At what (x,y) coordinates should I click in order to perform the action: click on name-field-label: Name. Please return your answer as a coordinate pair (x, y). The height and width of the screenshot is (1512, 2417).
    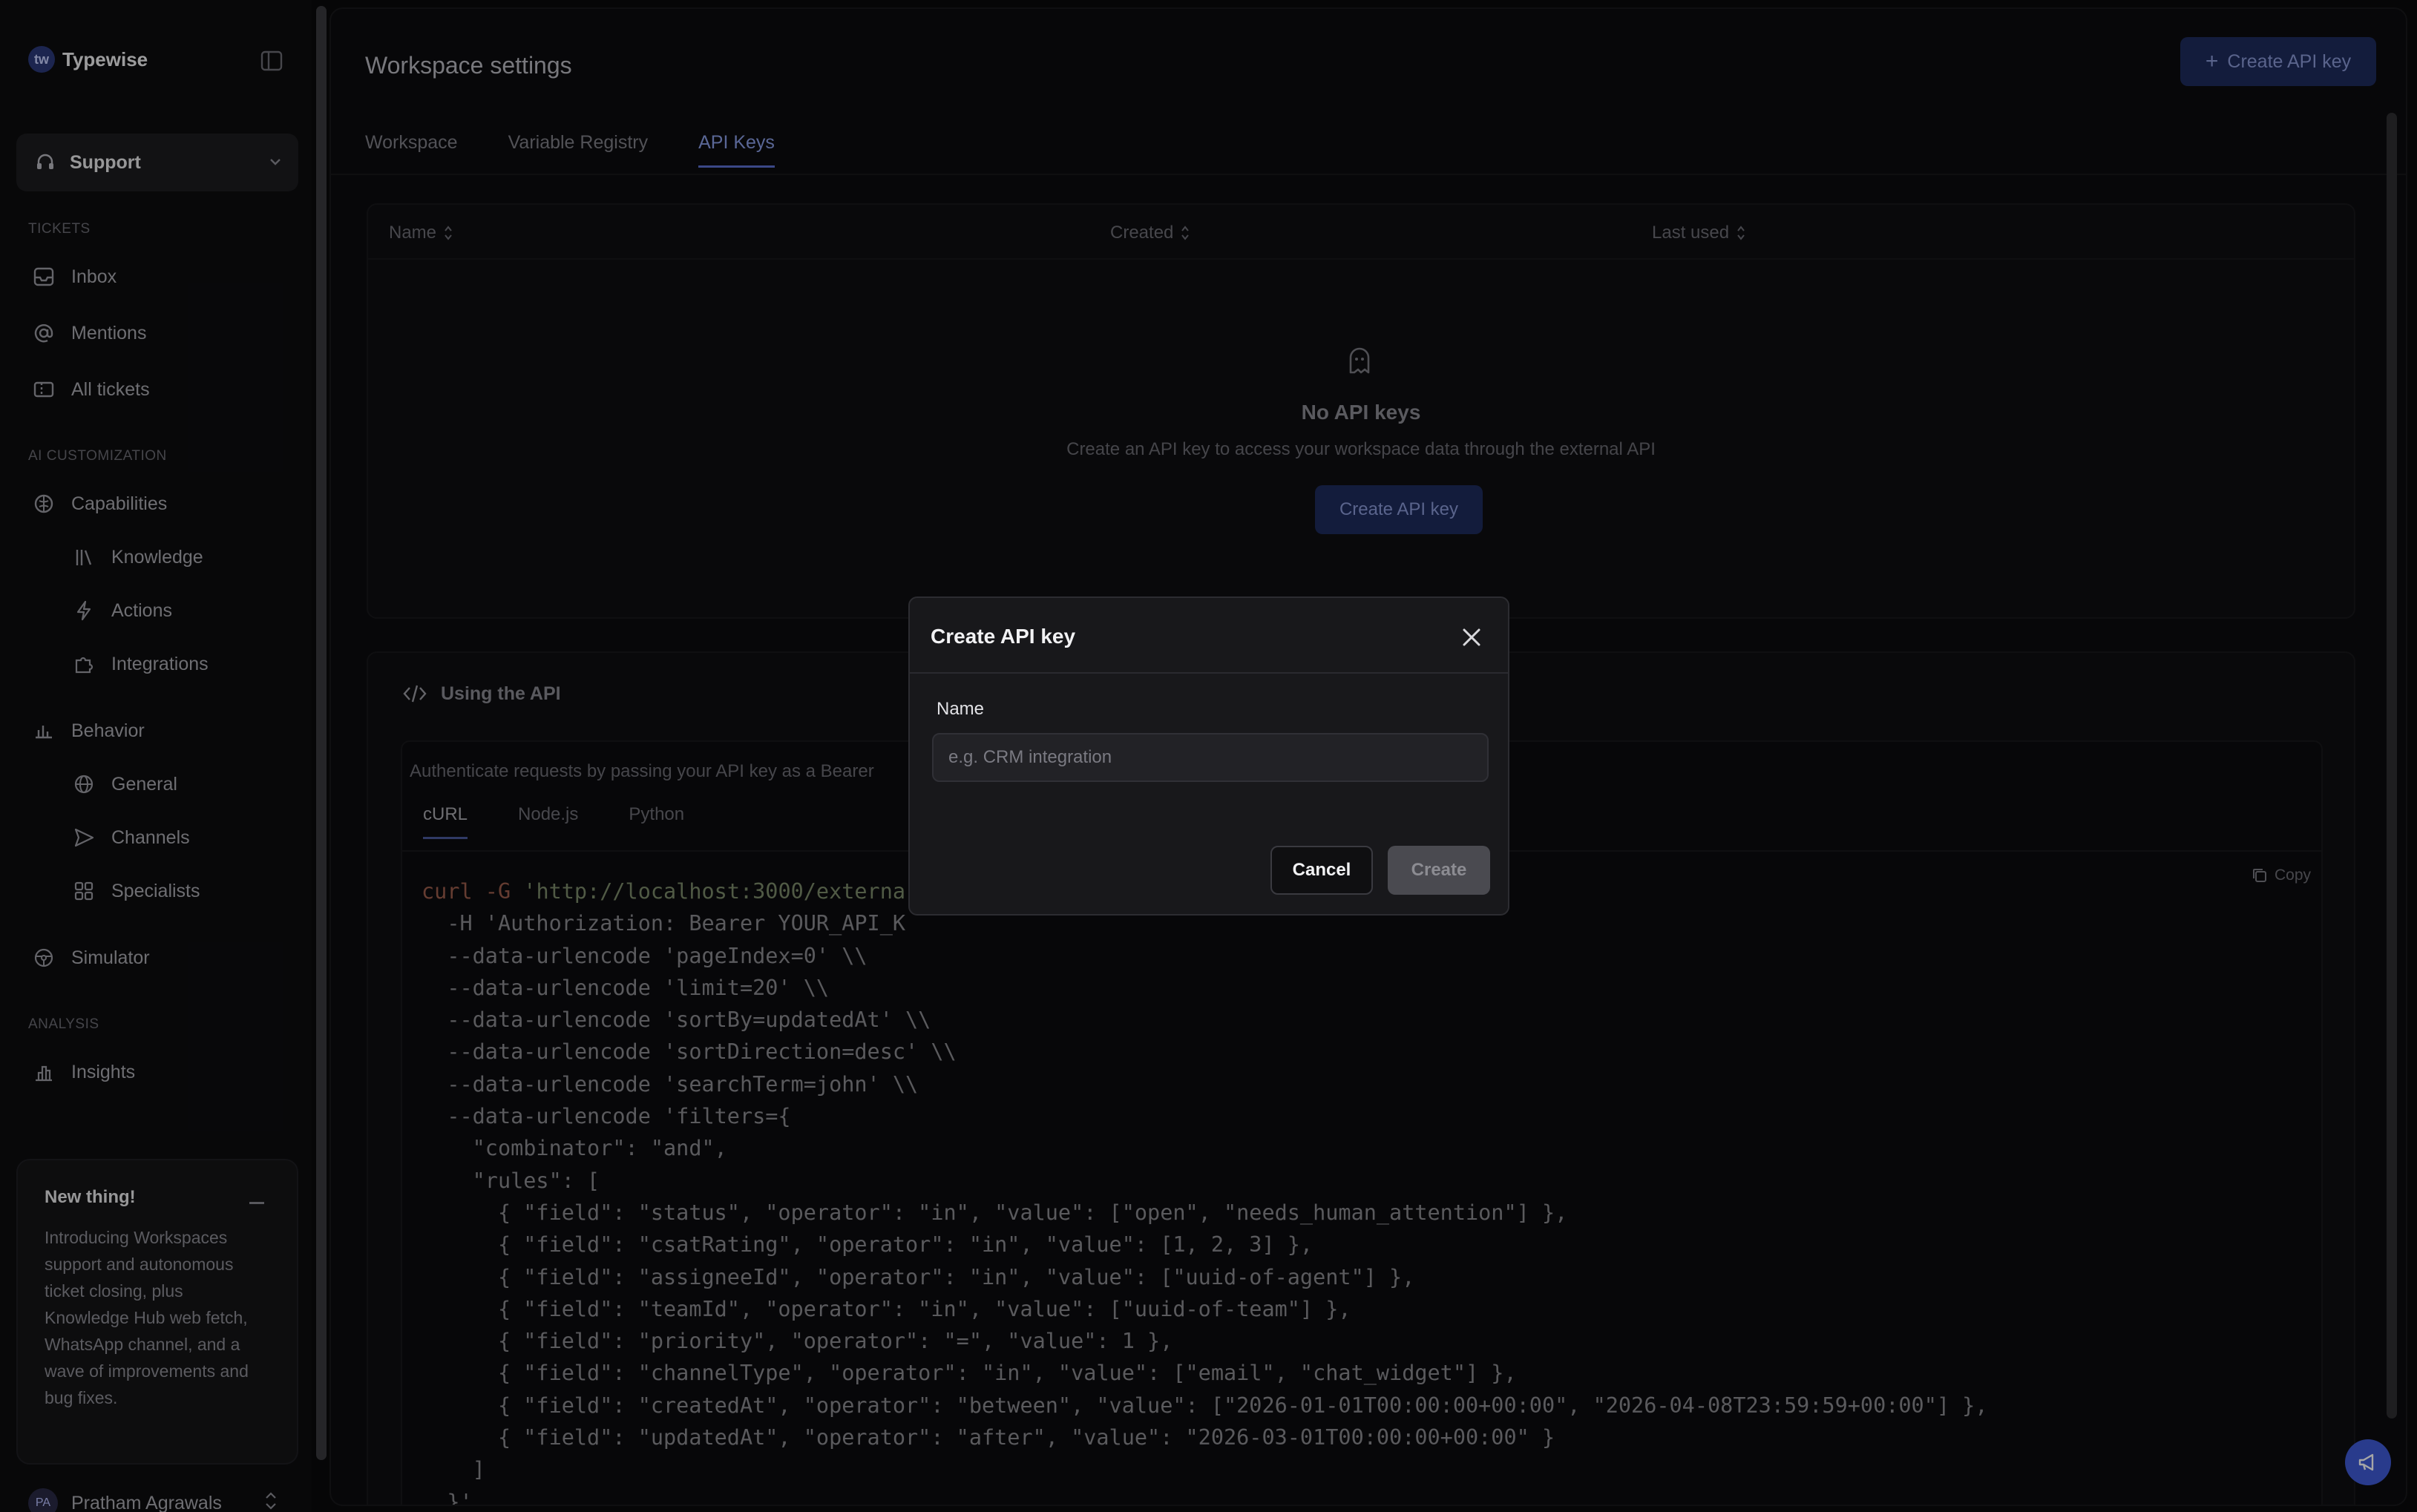
    Looking at the image, I should click on (961, 709).